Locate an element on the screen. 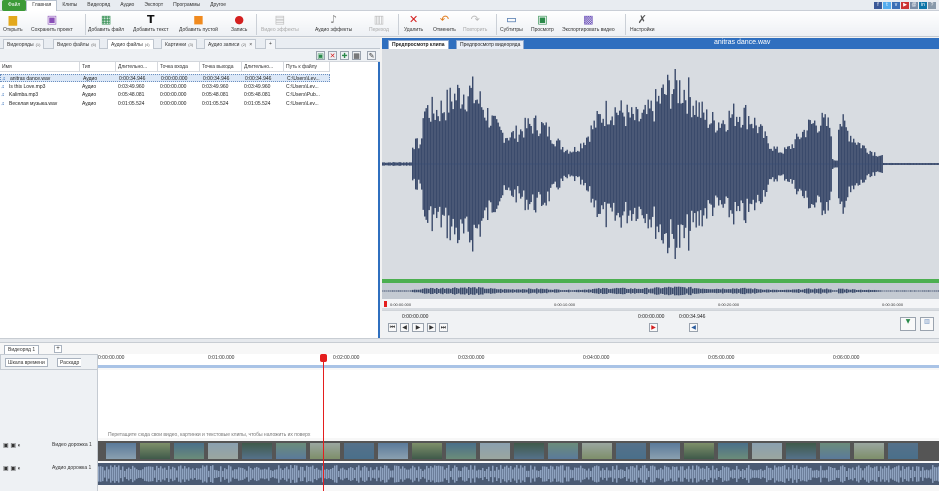 This screenshot has height=491, width=939. audio-effects-button: ♪ Аудио эффекты is located at coordinates (333, 23).